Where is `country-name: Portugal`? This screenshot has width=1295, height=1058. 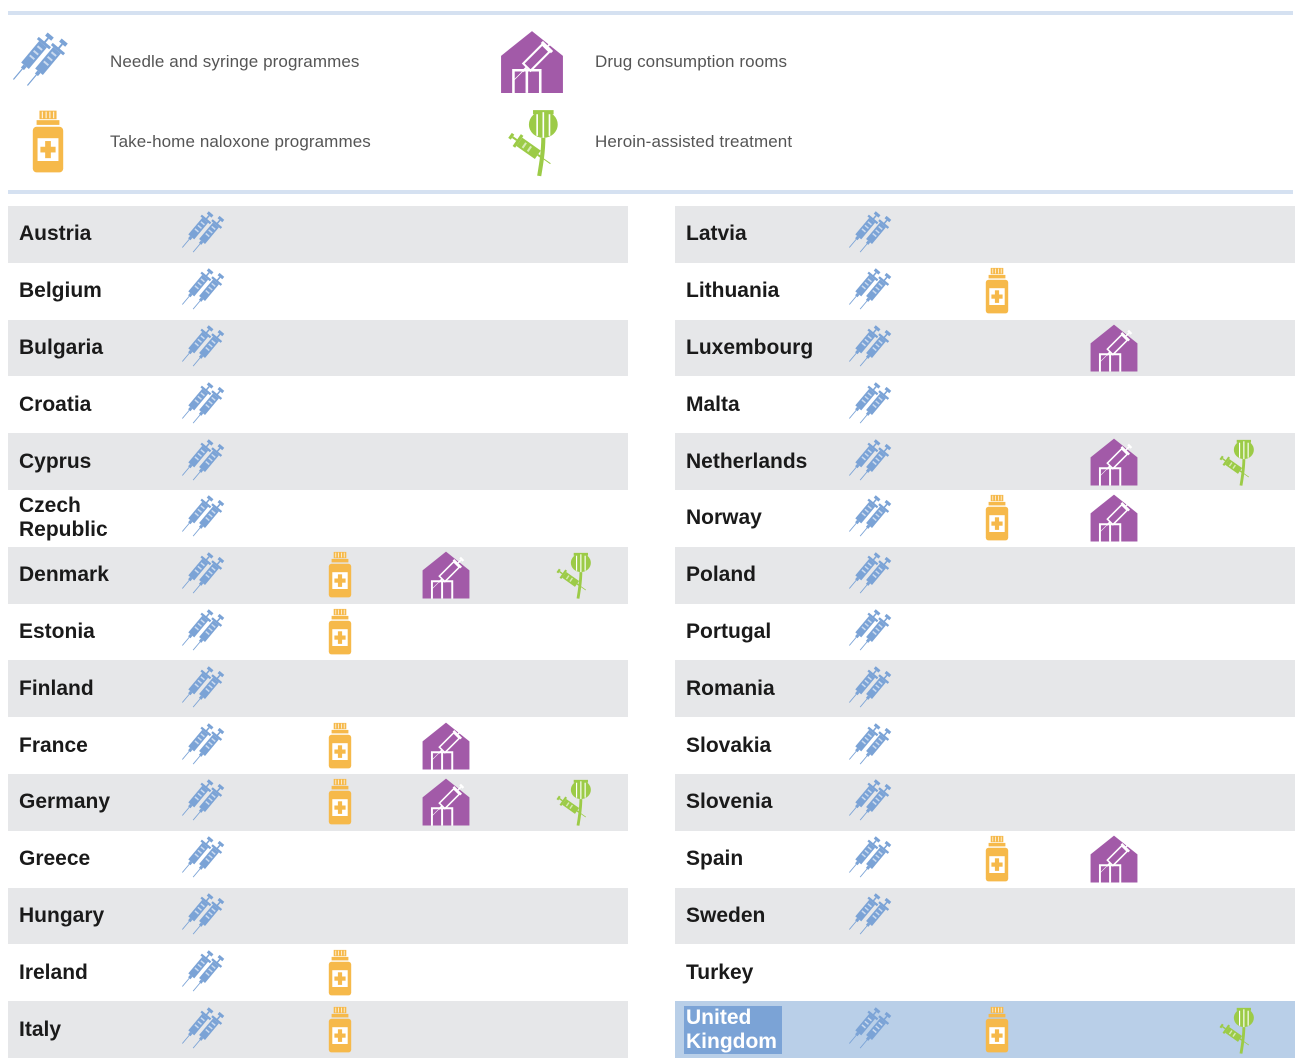
country-name: Portugal is located at coordinates (729, 631).